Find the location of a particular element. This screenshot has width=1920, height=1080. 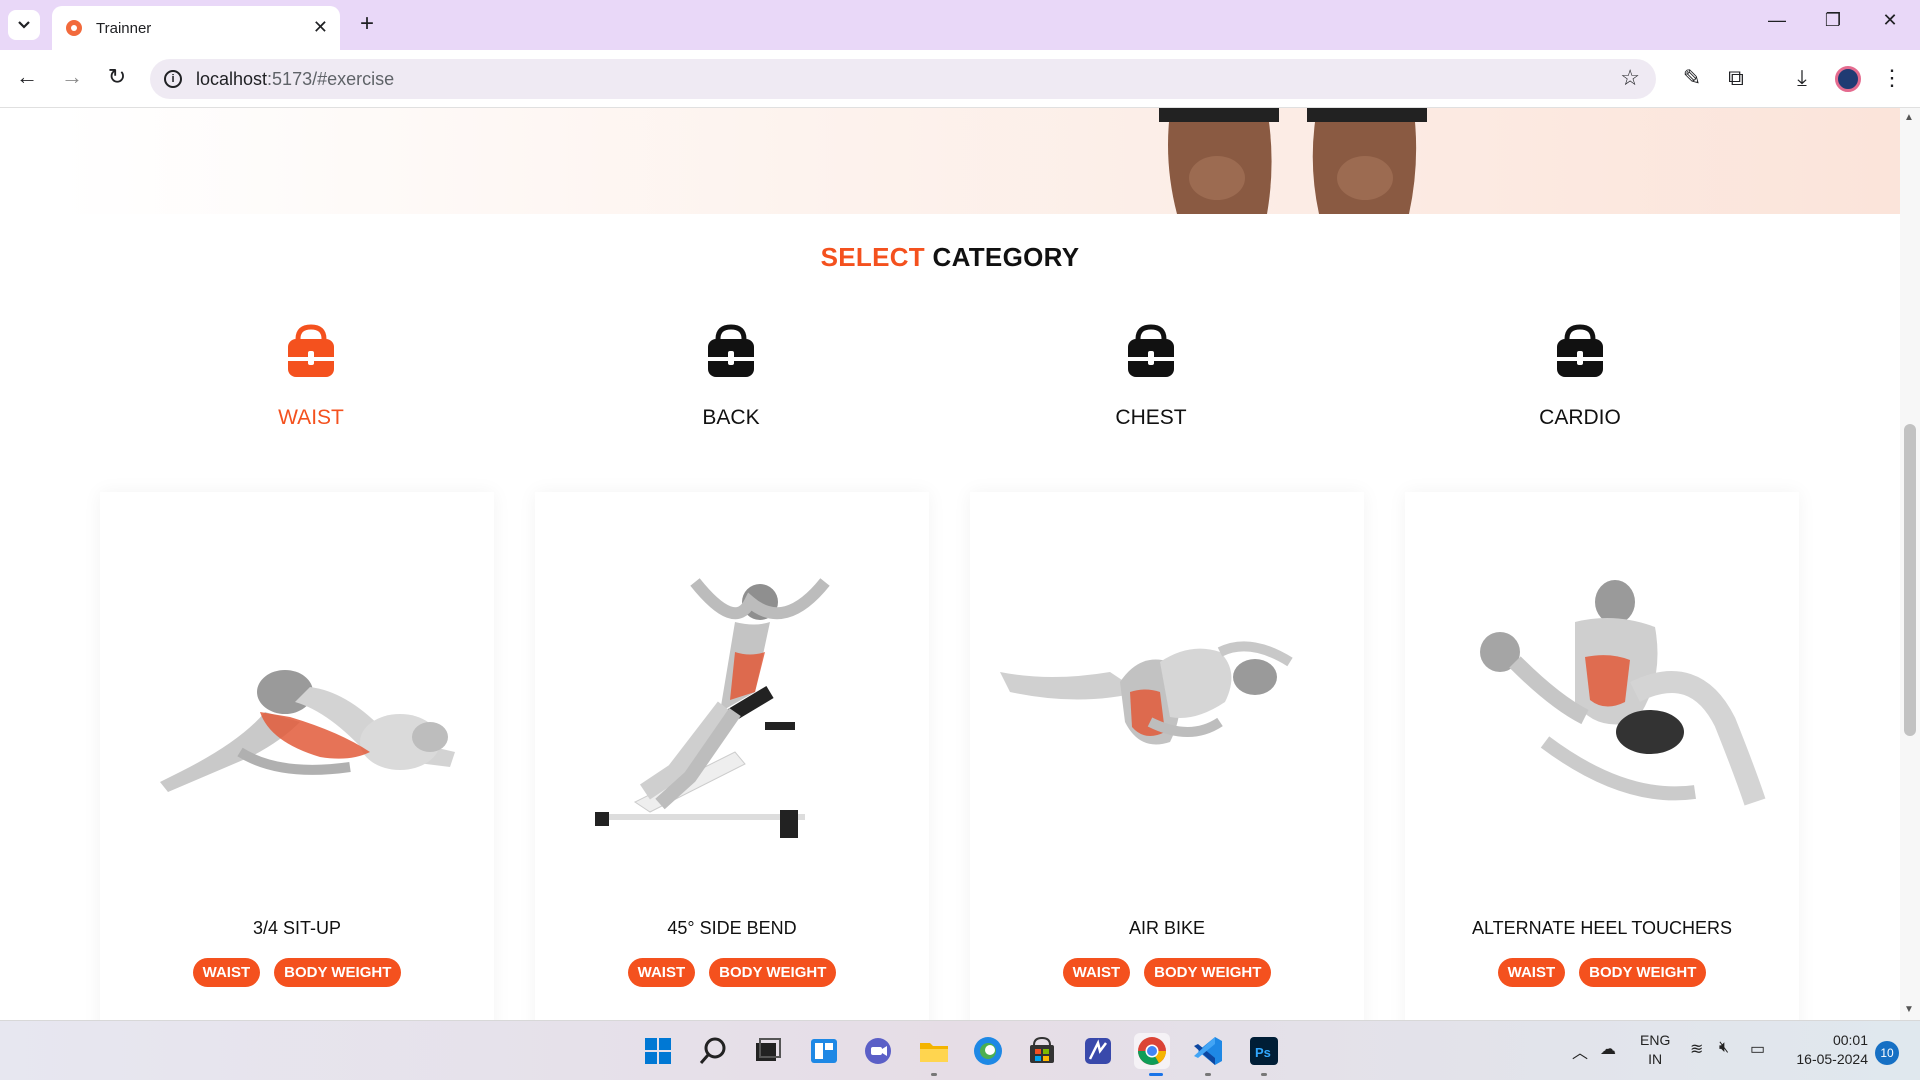

windows-start-icon is located at coordinates (658, 1051).